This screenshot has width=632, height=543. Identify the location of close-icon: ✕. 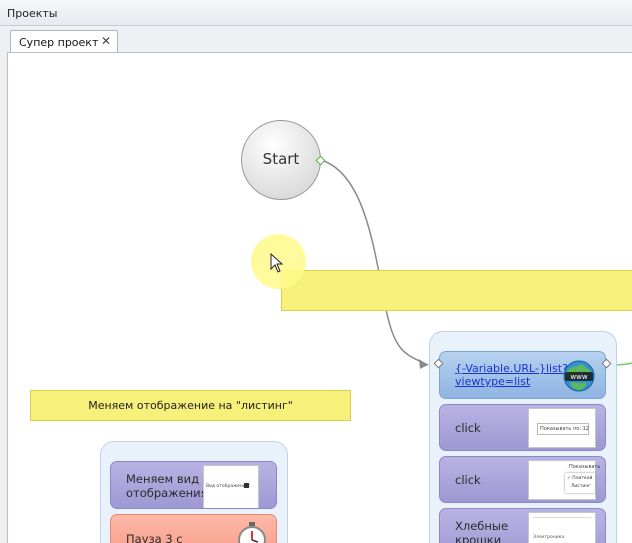
(106, 41).